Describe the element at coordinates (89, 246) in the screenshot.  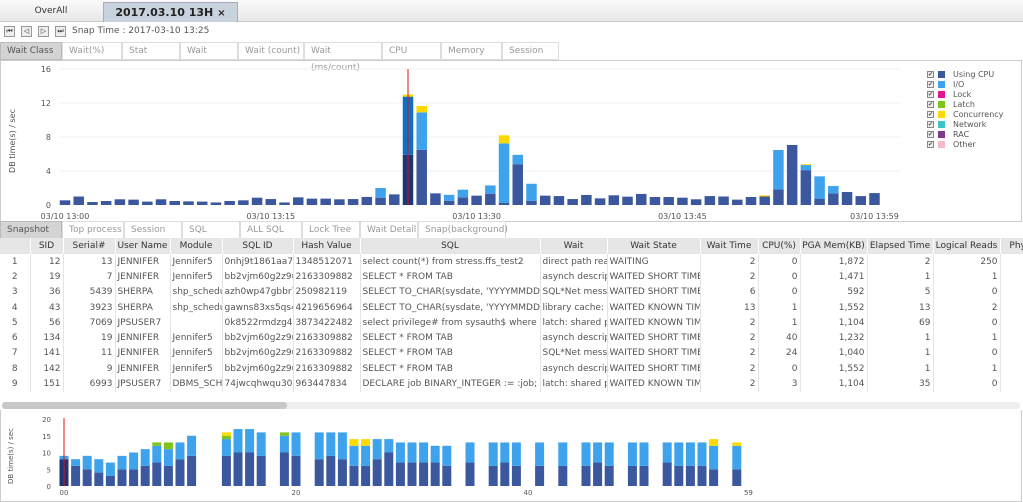
I see `column-header: Serial#` at that location.